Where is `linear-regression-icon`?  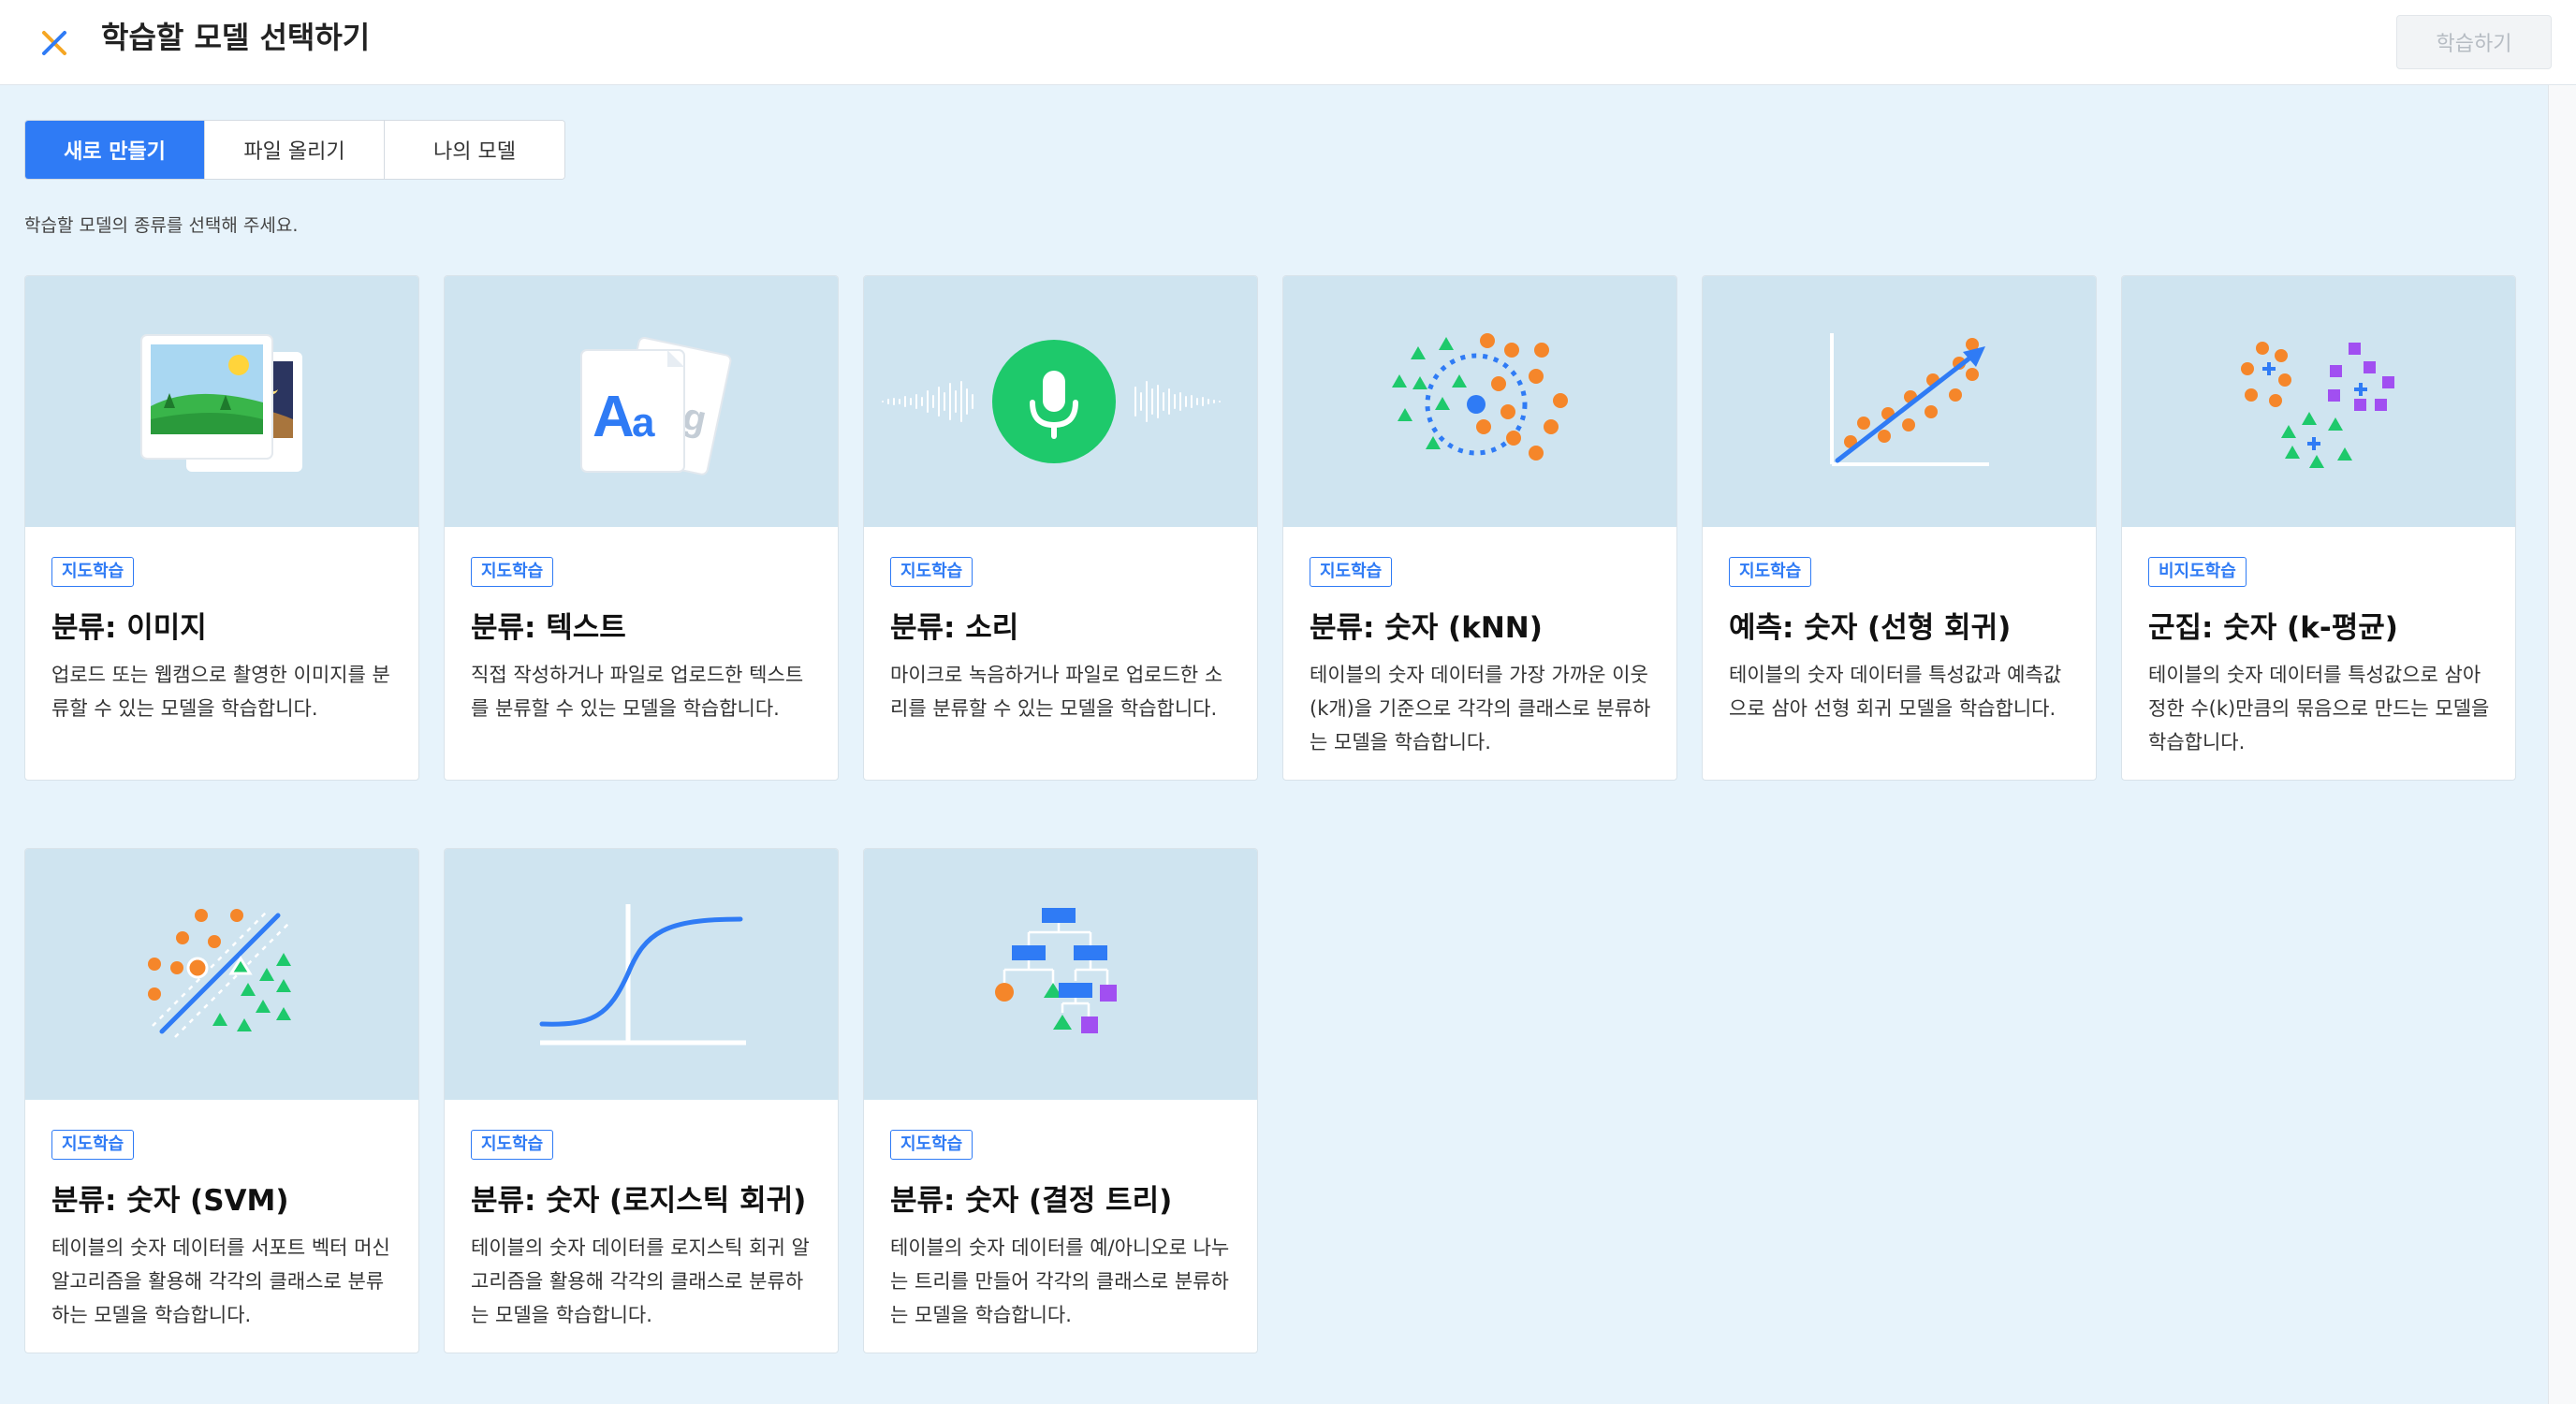 linear-regression-icon is located at coordinates (1909, 399).